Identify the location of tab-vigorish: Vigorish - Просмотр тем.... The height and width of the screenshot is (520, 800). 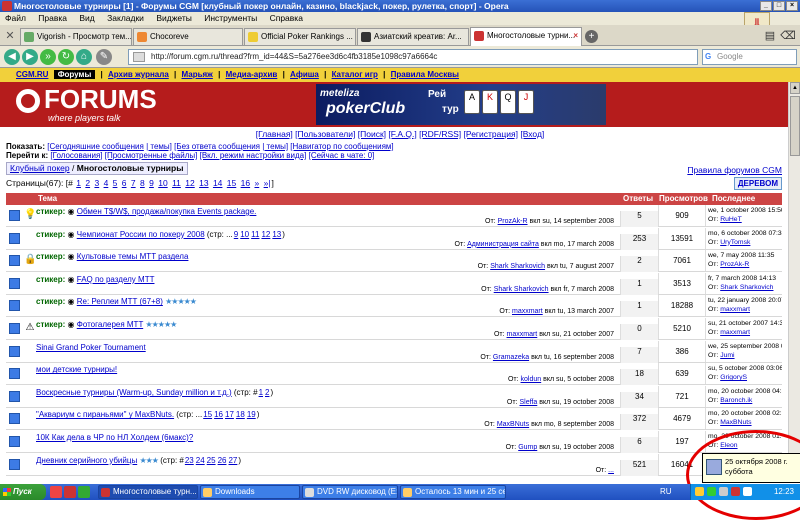
(76, 36).